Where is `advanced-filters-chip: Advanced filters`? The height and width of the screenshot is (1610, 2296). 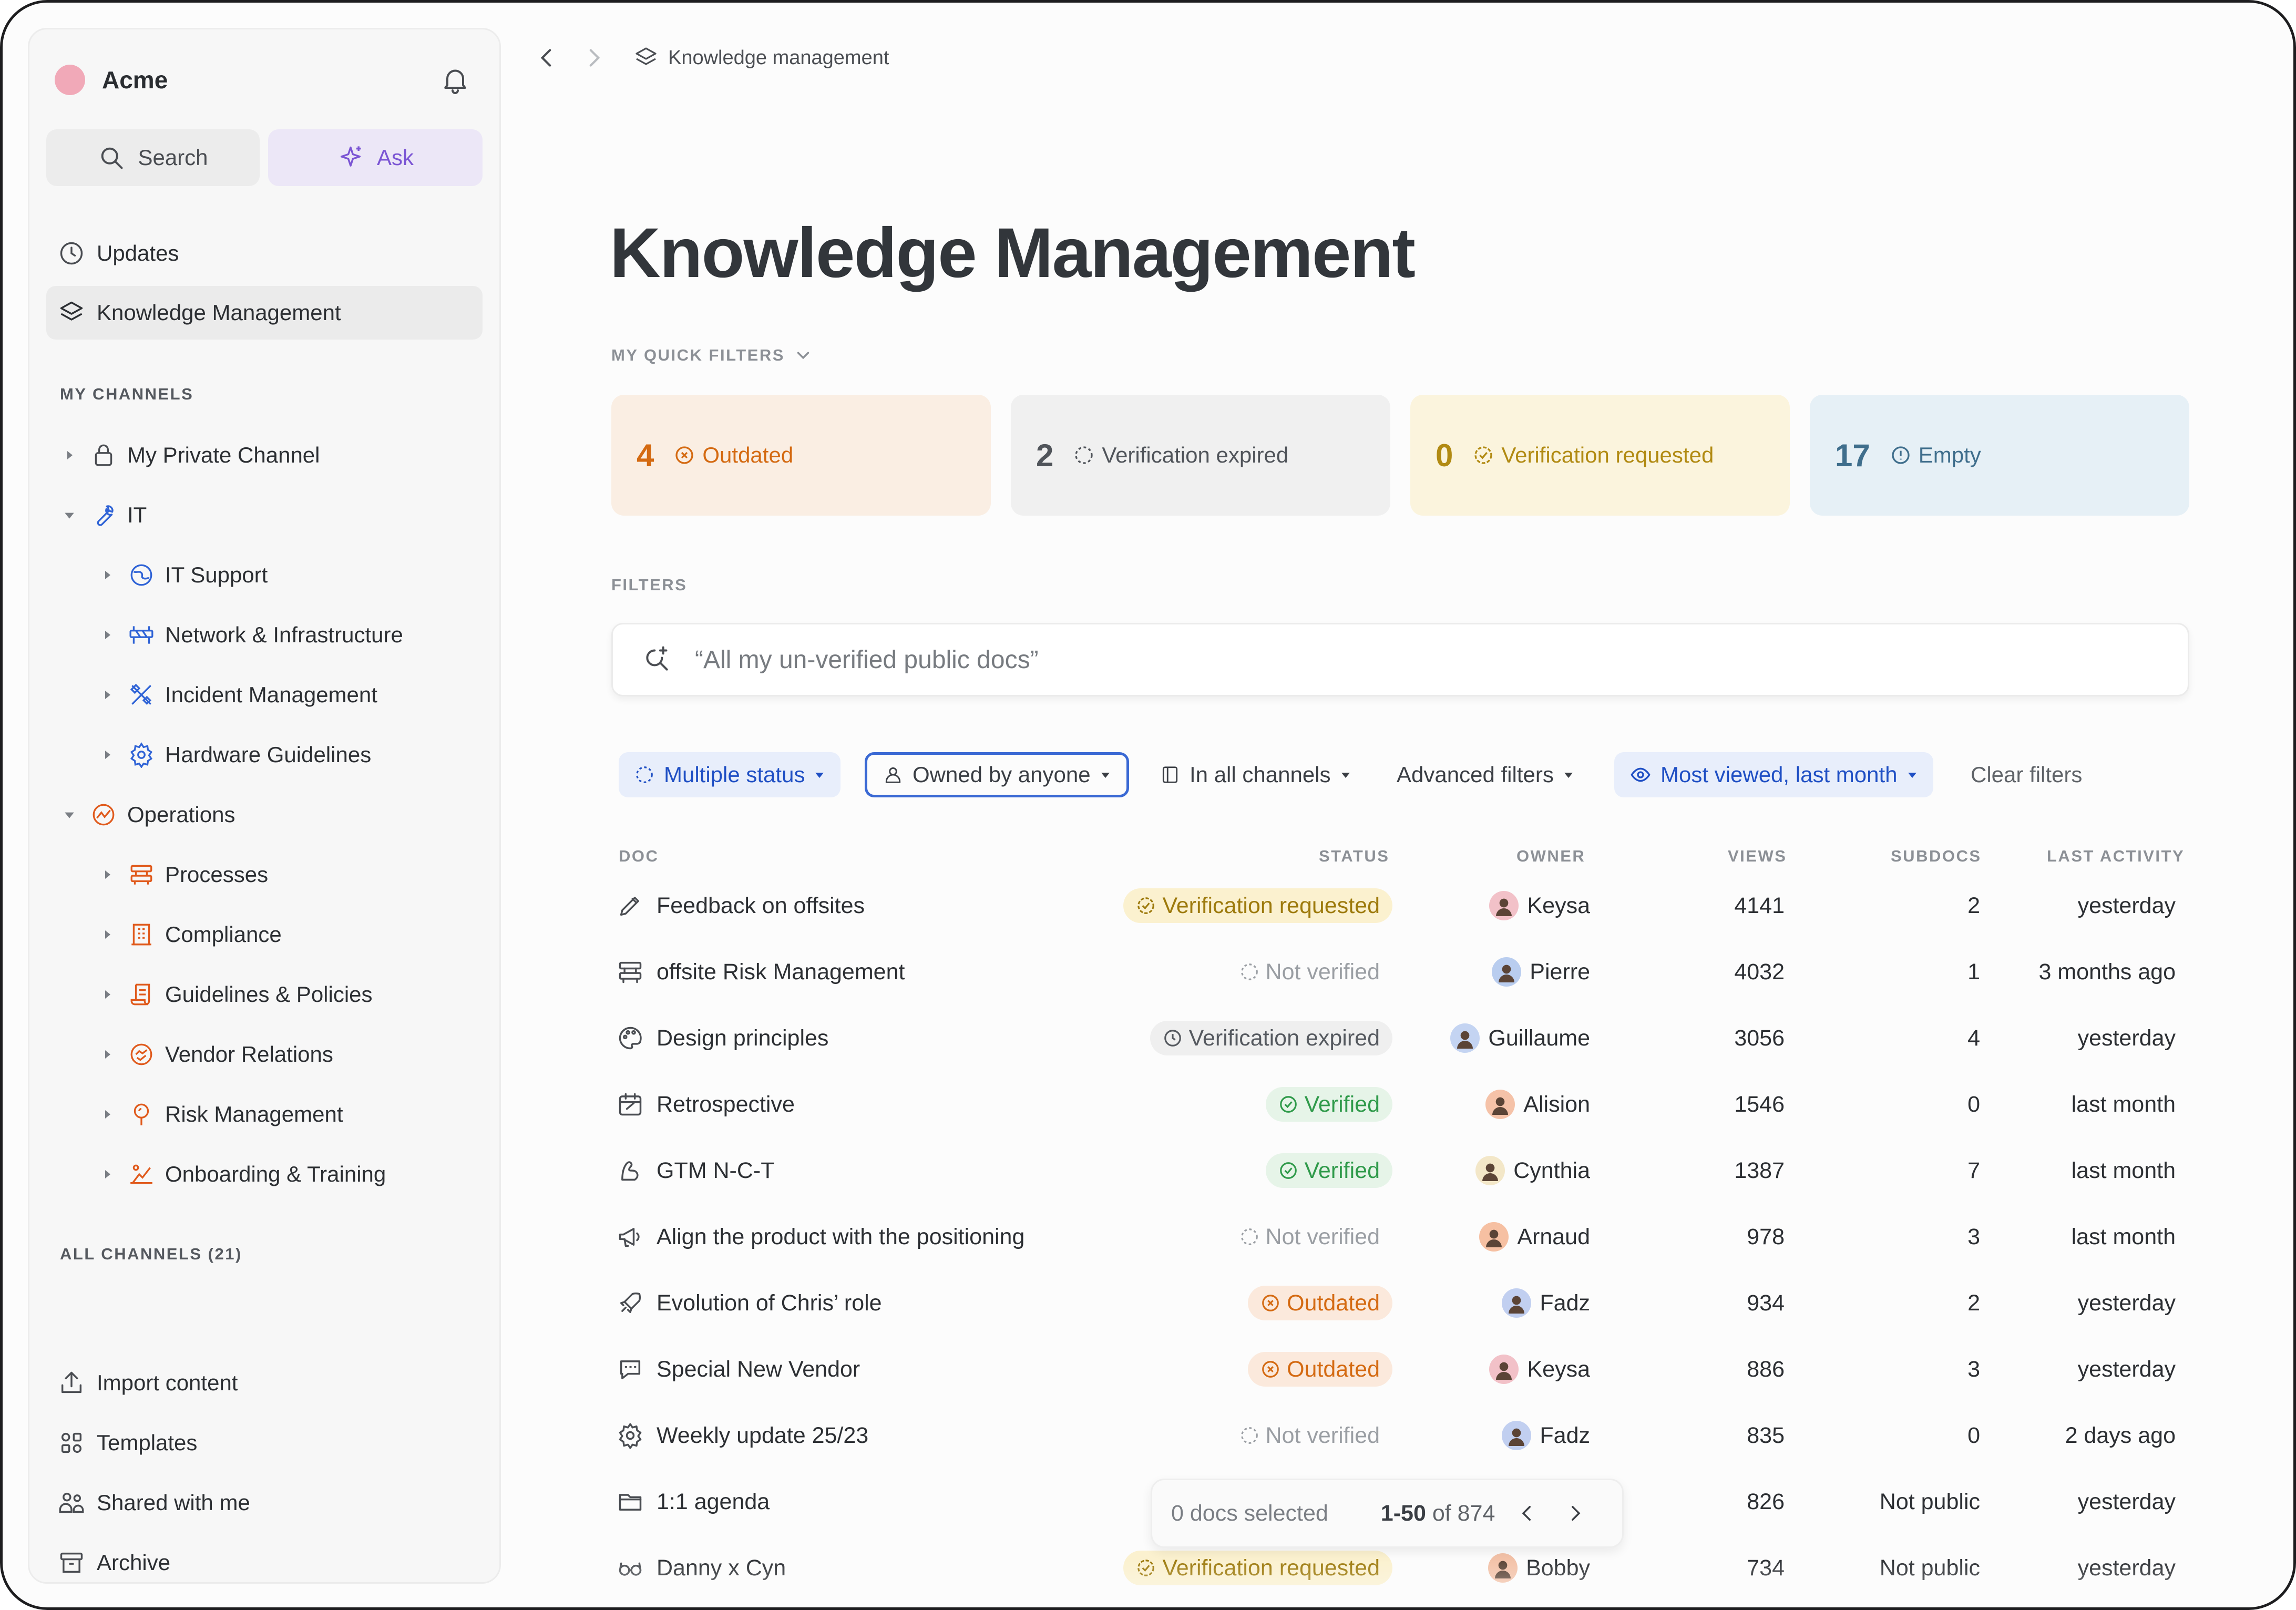
advanced-filters-chip: Advanced filters is located at coordinates (1485, 774).